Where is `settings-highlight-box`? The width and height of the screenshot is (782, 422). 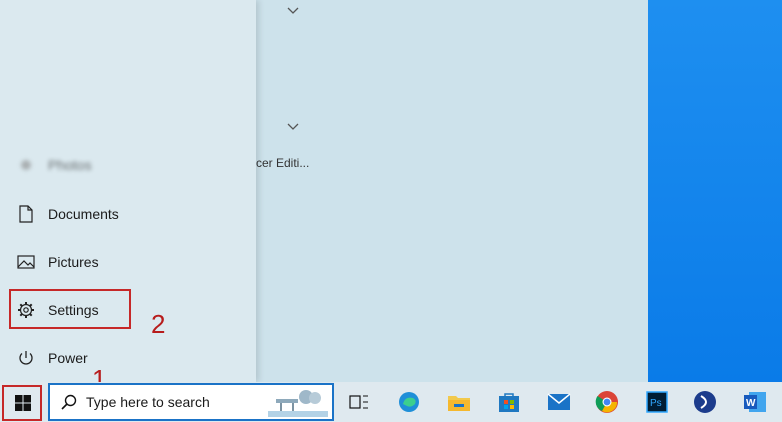
settings-highlight-box is located at coordinates (70, 309).